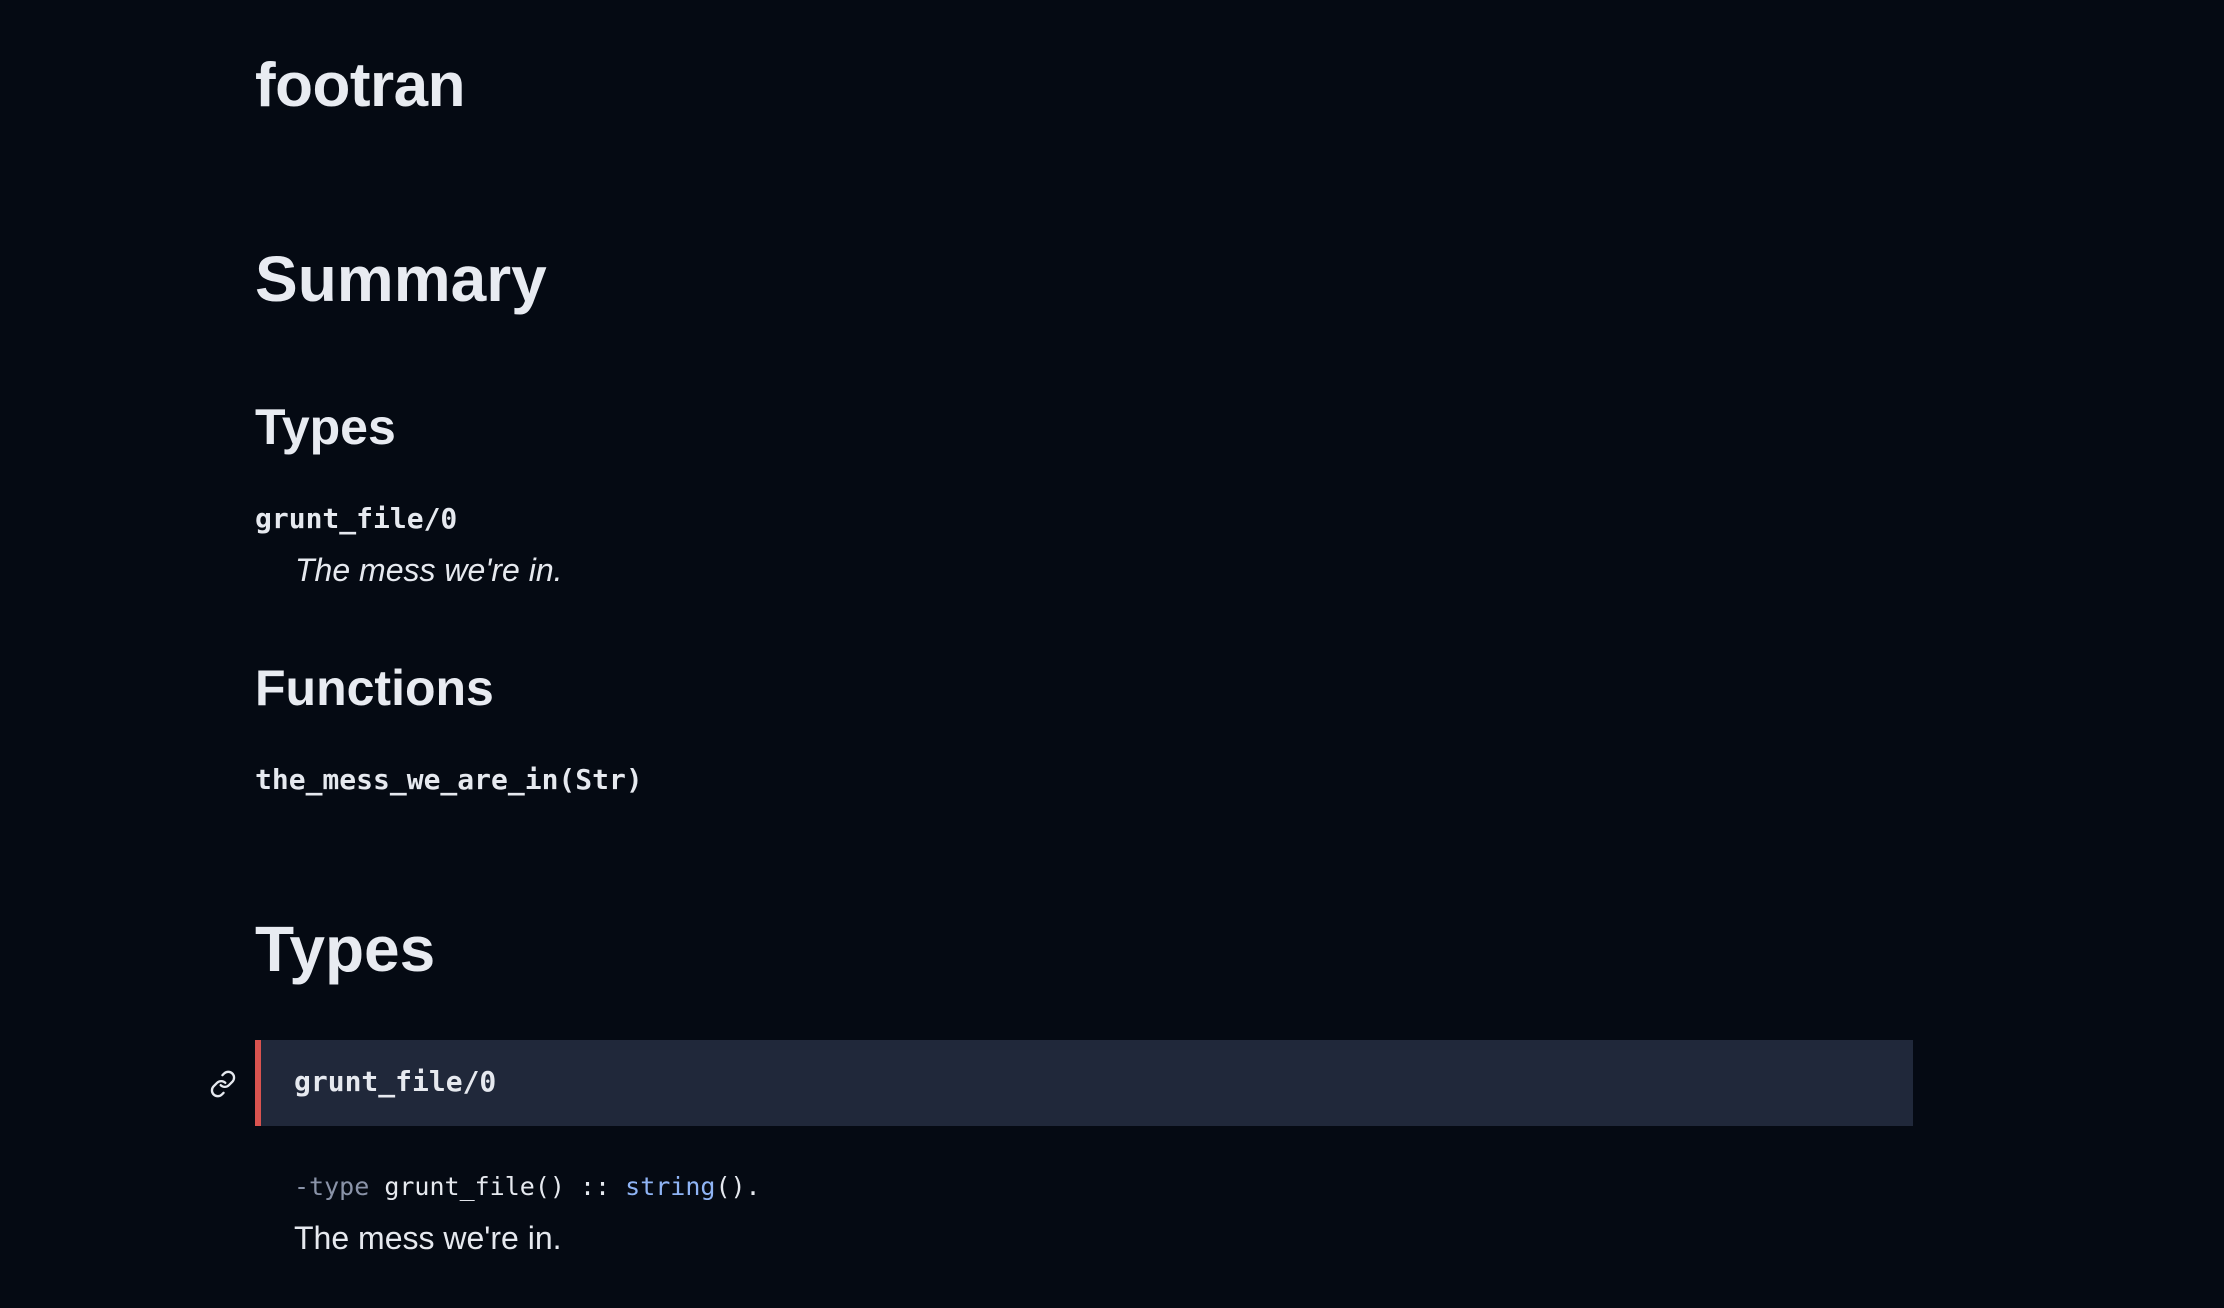 This screenshot has height=1308, width=2224. What do you see at coordinates (395, 1081) in the screenshot?
I see `type-detail-title: grunt_file/0` at bounding box center [395, 1081].